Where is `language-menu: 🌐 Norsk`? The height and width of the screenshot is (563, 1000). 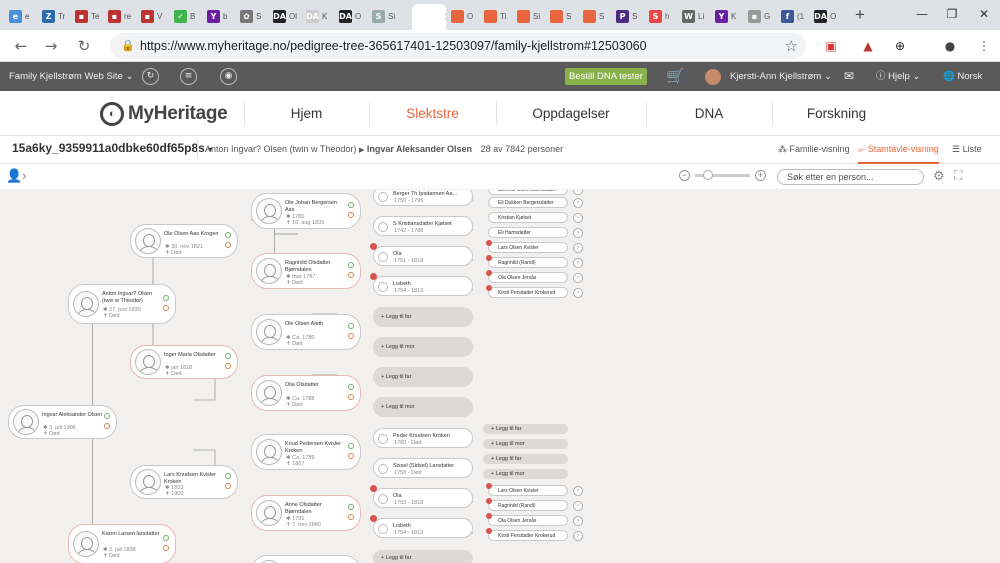
language-menu: 🌐 Norsk is located at coordinates (962, 76).